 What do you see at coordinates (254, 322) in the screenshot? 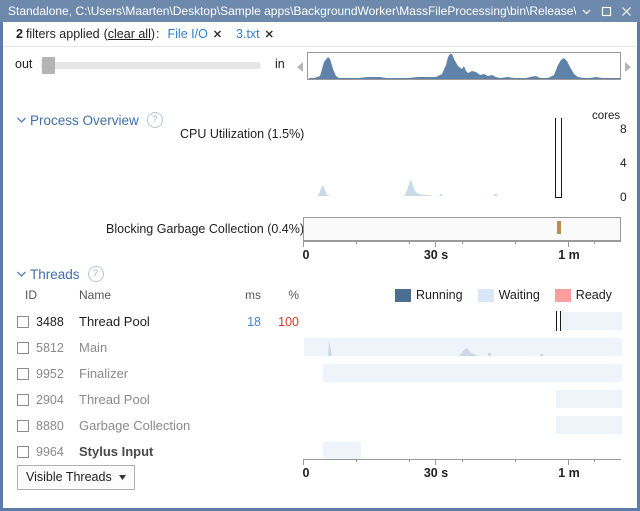
I see `thread-ms-3488: 18` at bounding box center [254, 322].